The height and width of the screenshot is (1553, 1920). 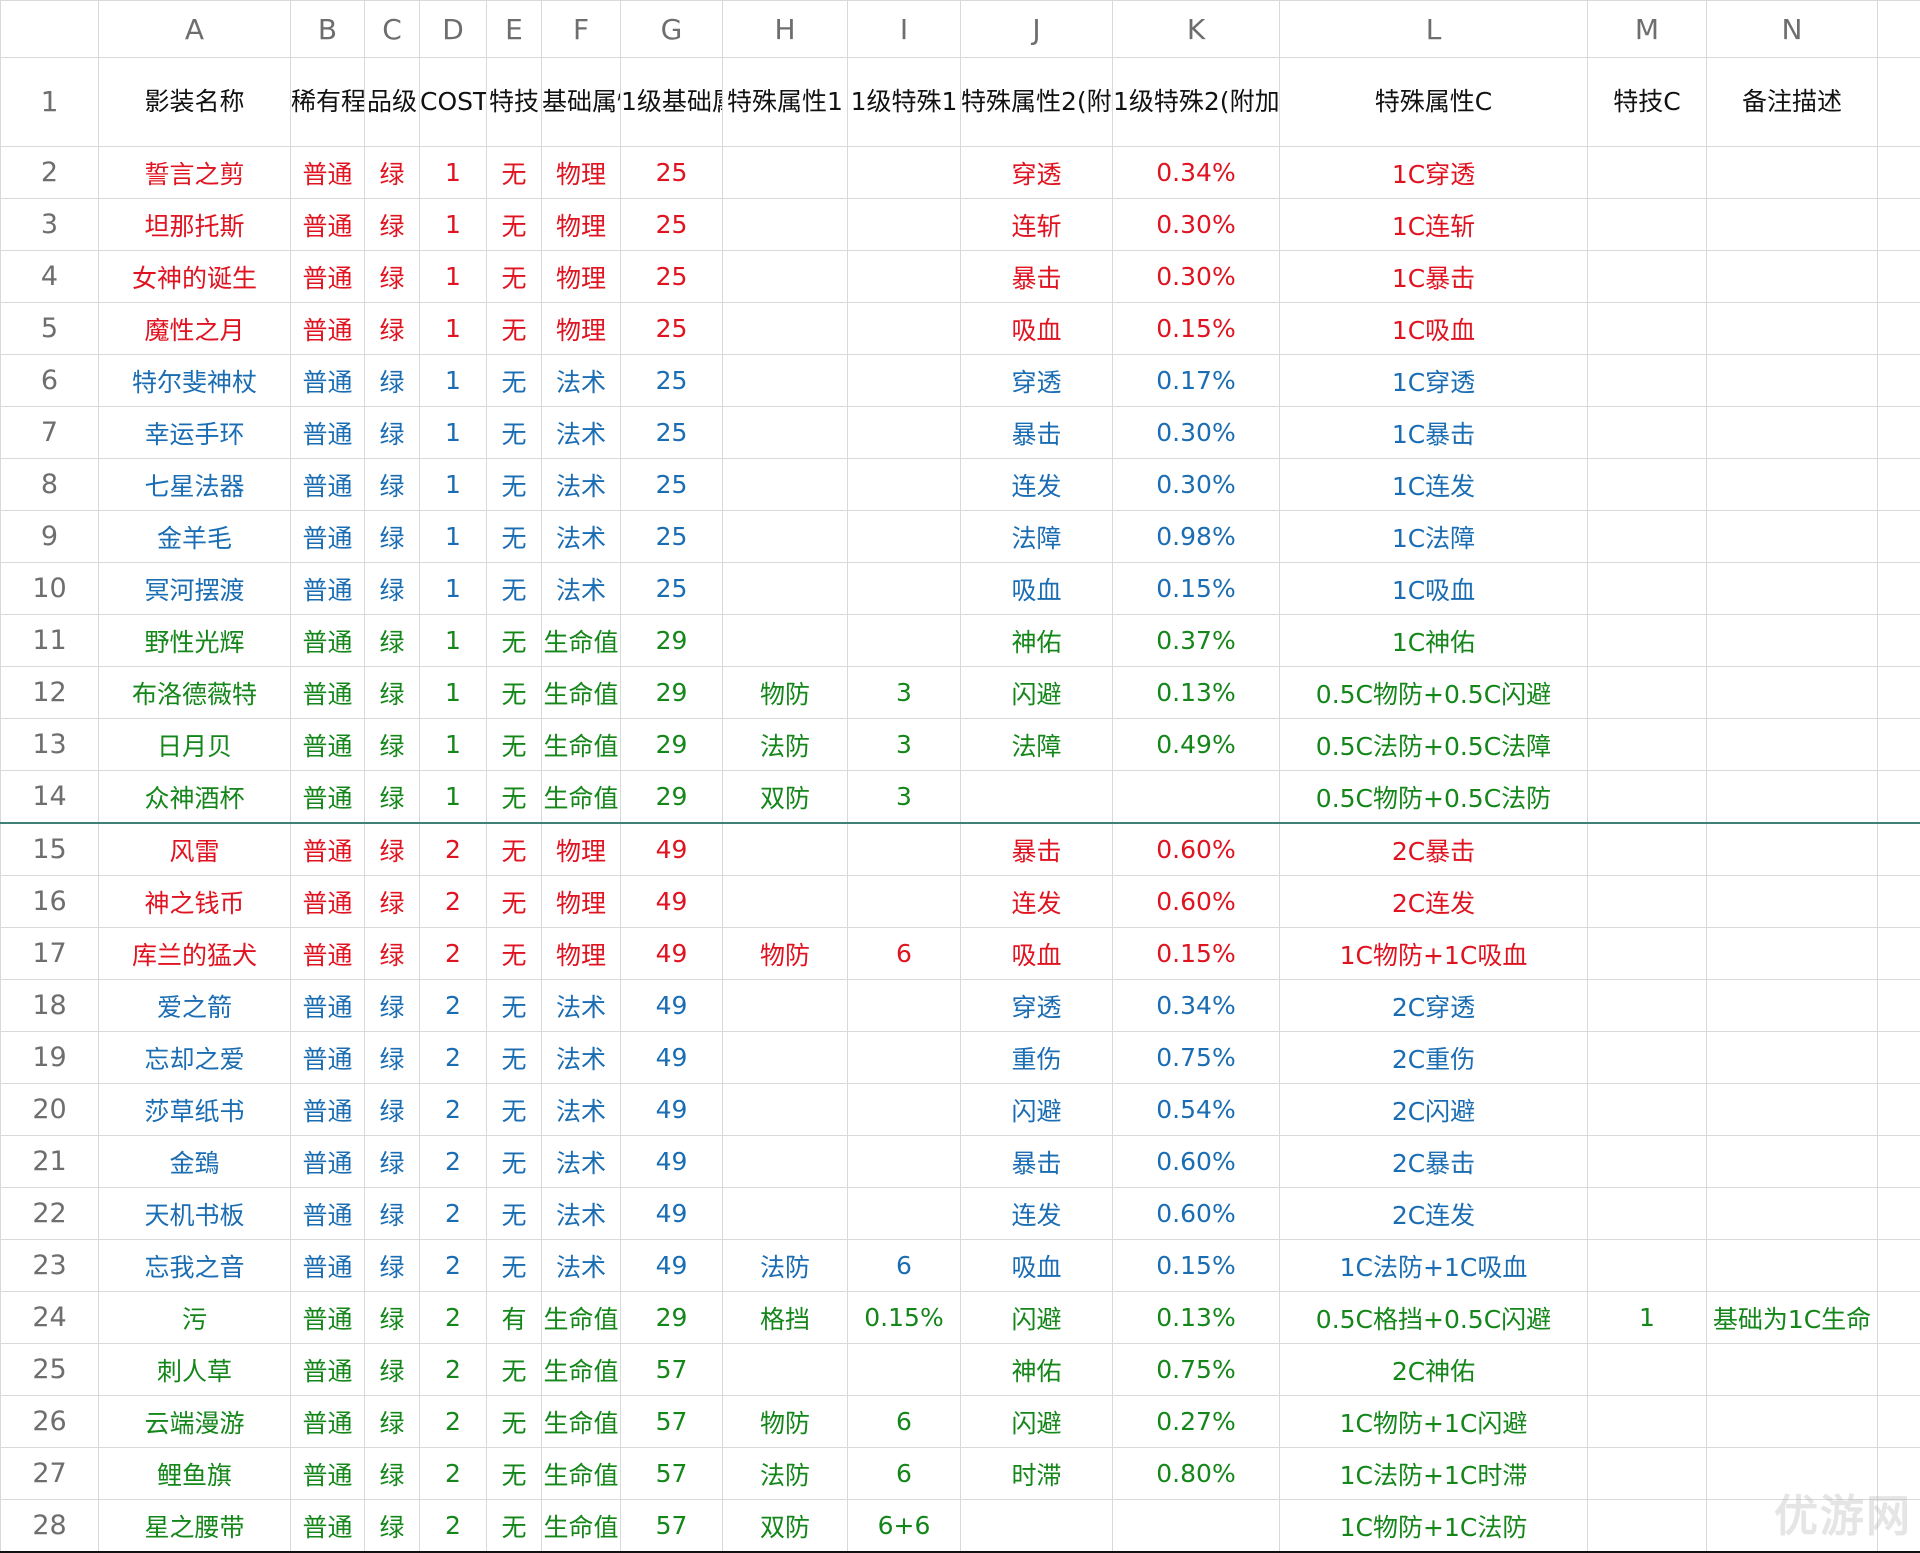 What do you see at coordinates (50, 1162) in the screenshot?
I see `row-number: 21` at bounding box center [50, 1162].